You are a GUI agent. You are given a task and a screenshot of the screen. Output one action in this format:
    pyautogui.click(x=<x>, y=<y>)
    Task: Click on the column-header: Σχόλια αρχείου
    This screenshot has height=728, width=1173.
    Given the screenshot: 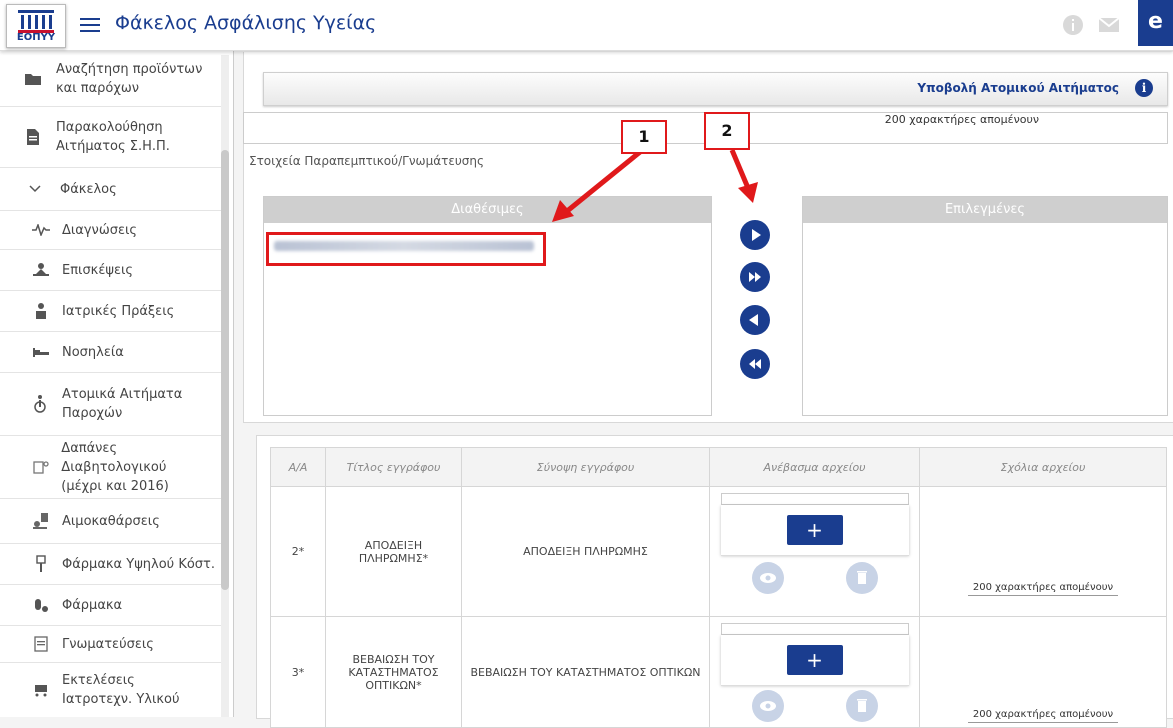 What is the action you would take?
    pyautogui.click(x=1043, y=467)
    